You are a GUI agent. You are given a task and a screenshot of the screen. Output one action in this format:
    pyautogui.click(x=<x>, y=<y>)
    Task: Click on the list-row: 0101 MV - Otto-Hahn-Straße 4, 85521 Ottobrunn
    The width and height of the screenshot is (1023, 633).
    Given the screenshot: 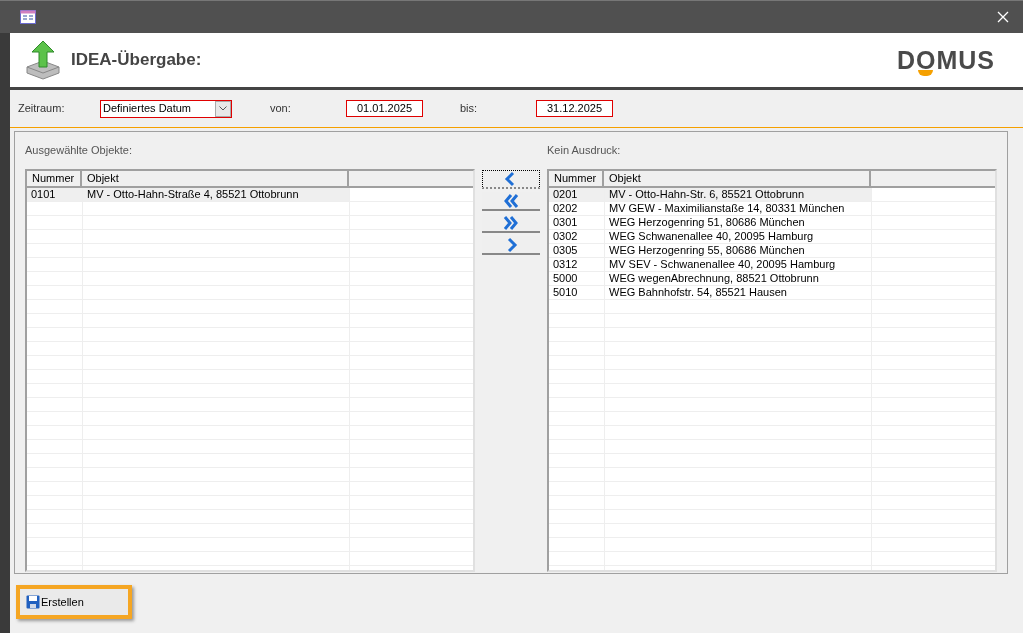 What is the action you would take?
    pyautogui.click(x=250, y=195)
    